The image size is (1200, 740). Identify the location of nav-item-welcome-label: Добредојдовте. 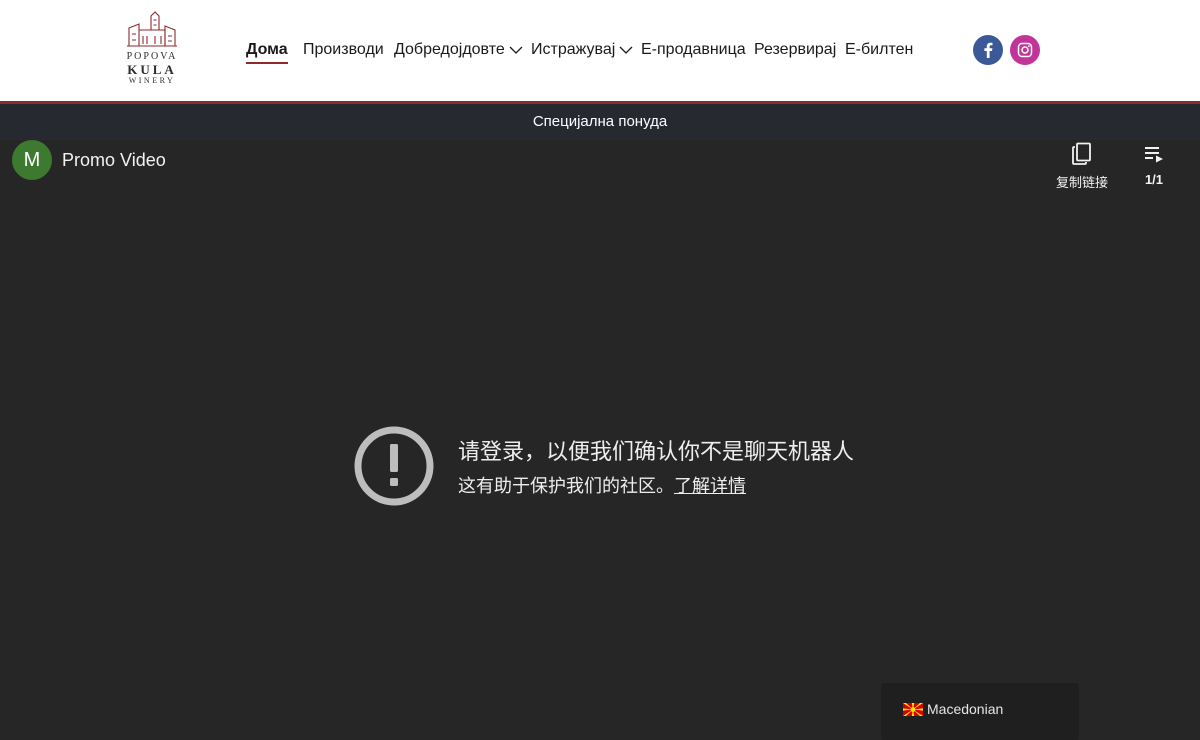
(449, 49).